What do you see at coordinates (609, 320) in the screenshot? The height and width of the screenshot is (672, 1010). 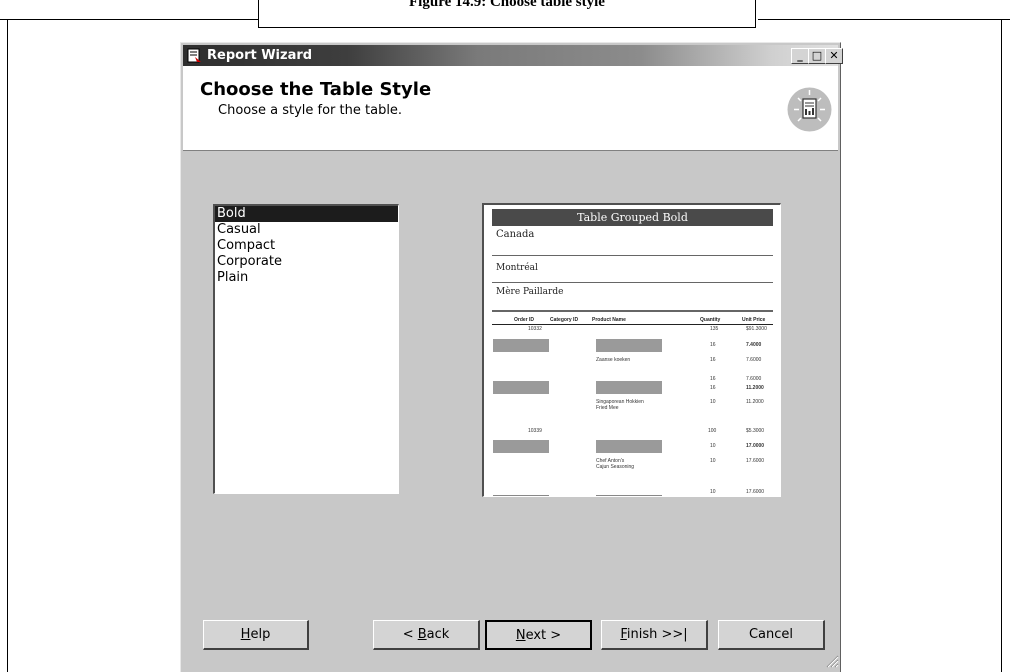 I see `preview-col-product: Product Name` at bounding box center [609, 320].